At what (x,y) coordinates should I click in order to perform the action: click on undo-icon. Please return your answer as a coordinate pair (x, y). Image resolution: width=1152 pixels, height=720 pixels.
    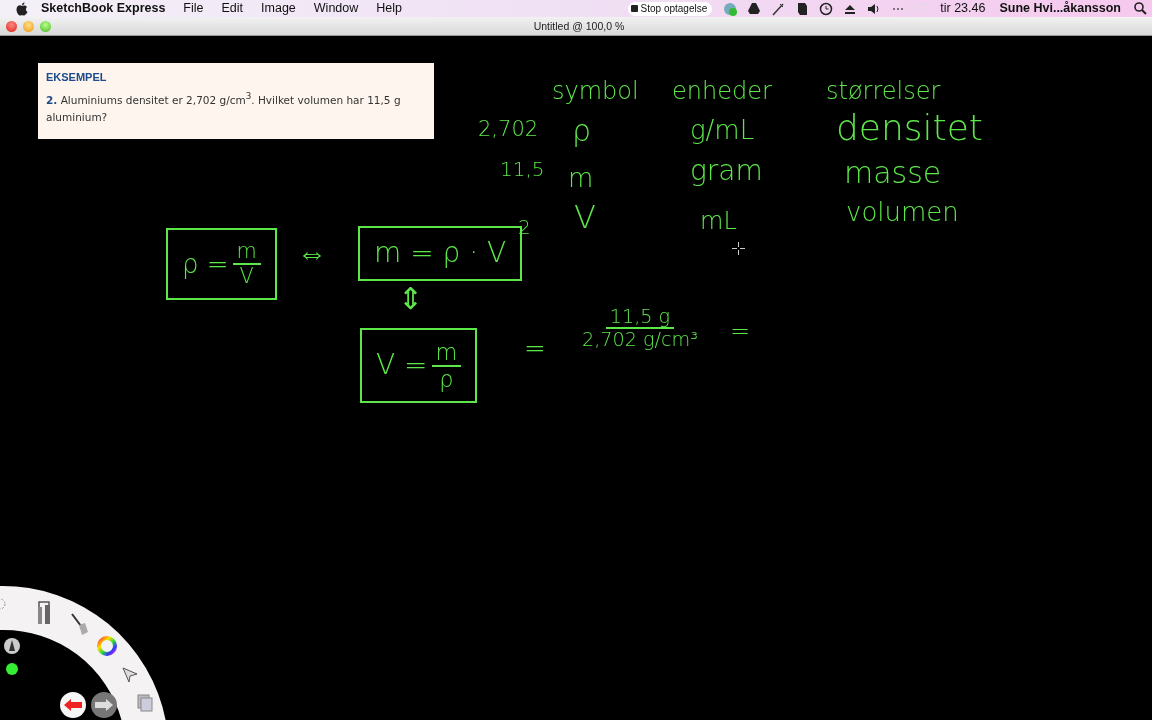
    Looking at the image, I should click on (73, 705).